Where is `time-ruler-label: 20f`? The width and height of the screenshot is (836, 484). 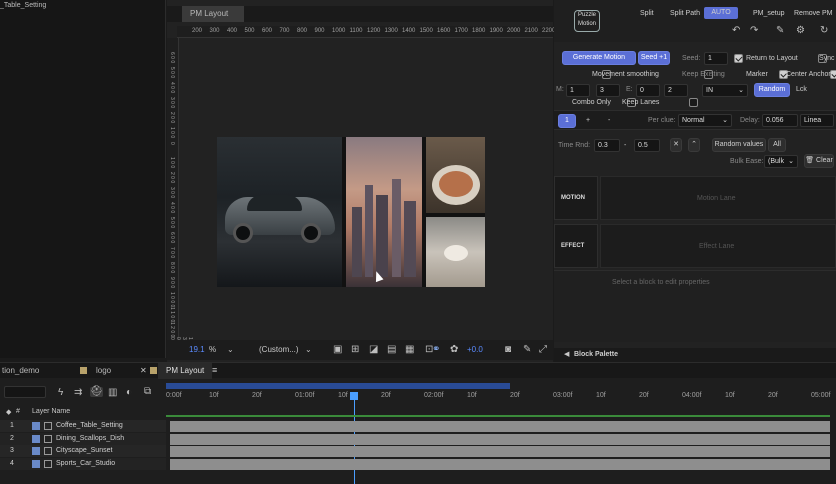 time-ruler-label: 20f is located at coordinates (773, 395).